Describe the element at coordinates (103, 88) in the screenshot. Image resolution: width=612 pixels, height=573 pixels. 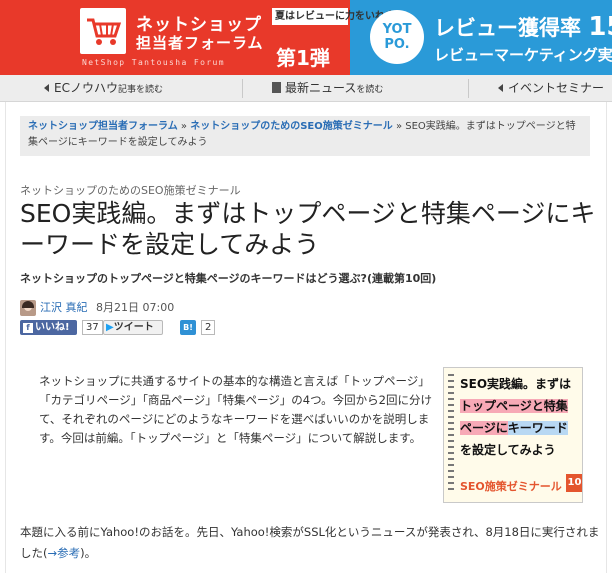
I see `nav-item-ec-knowhow: ECノウハウ記事を読む` at that location.